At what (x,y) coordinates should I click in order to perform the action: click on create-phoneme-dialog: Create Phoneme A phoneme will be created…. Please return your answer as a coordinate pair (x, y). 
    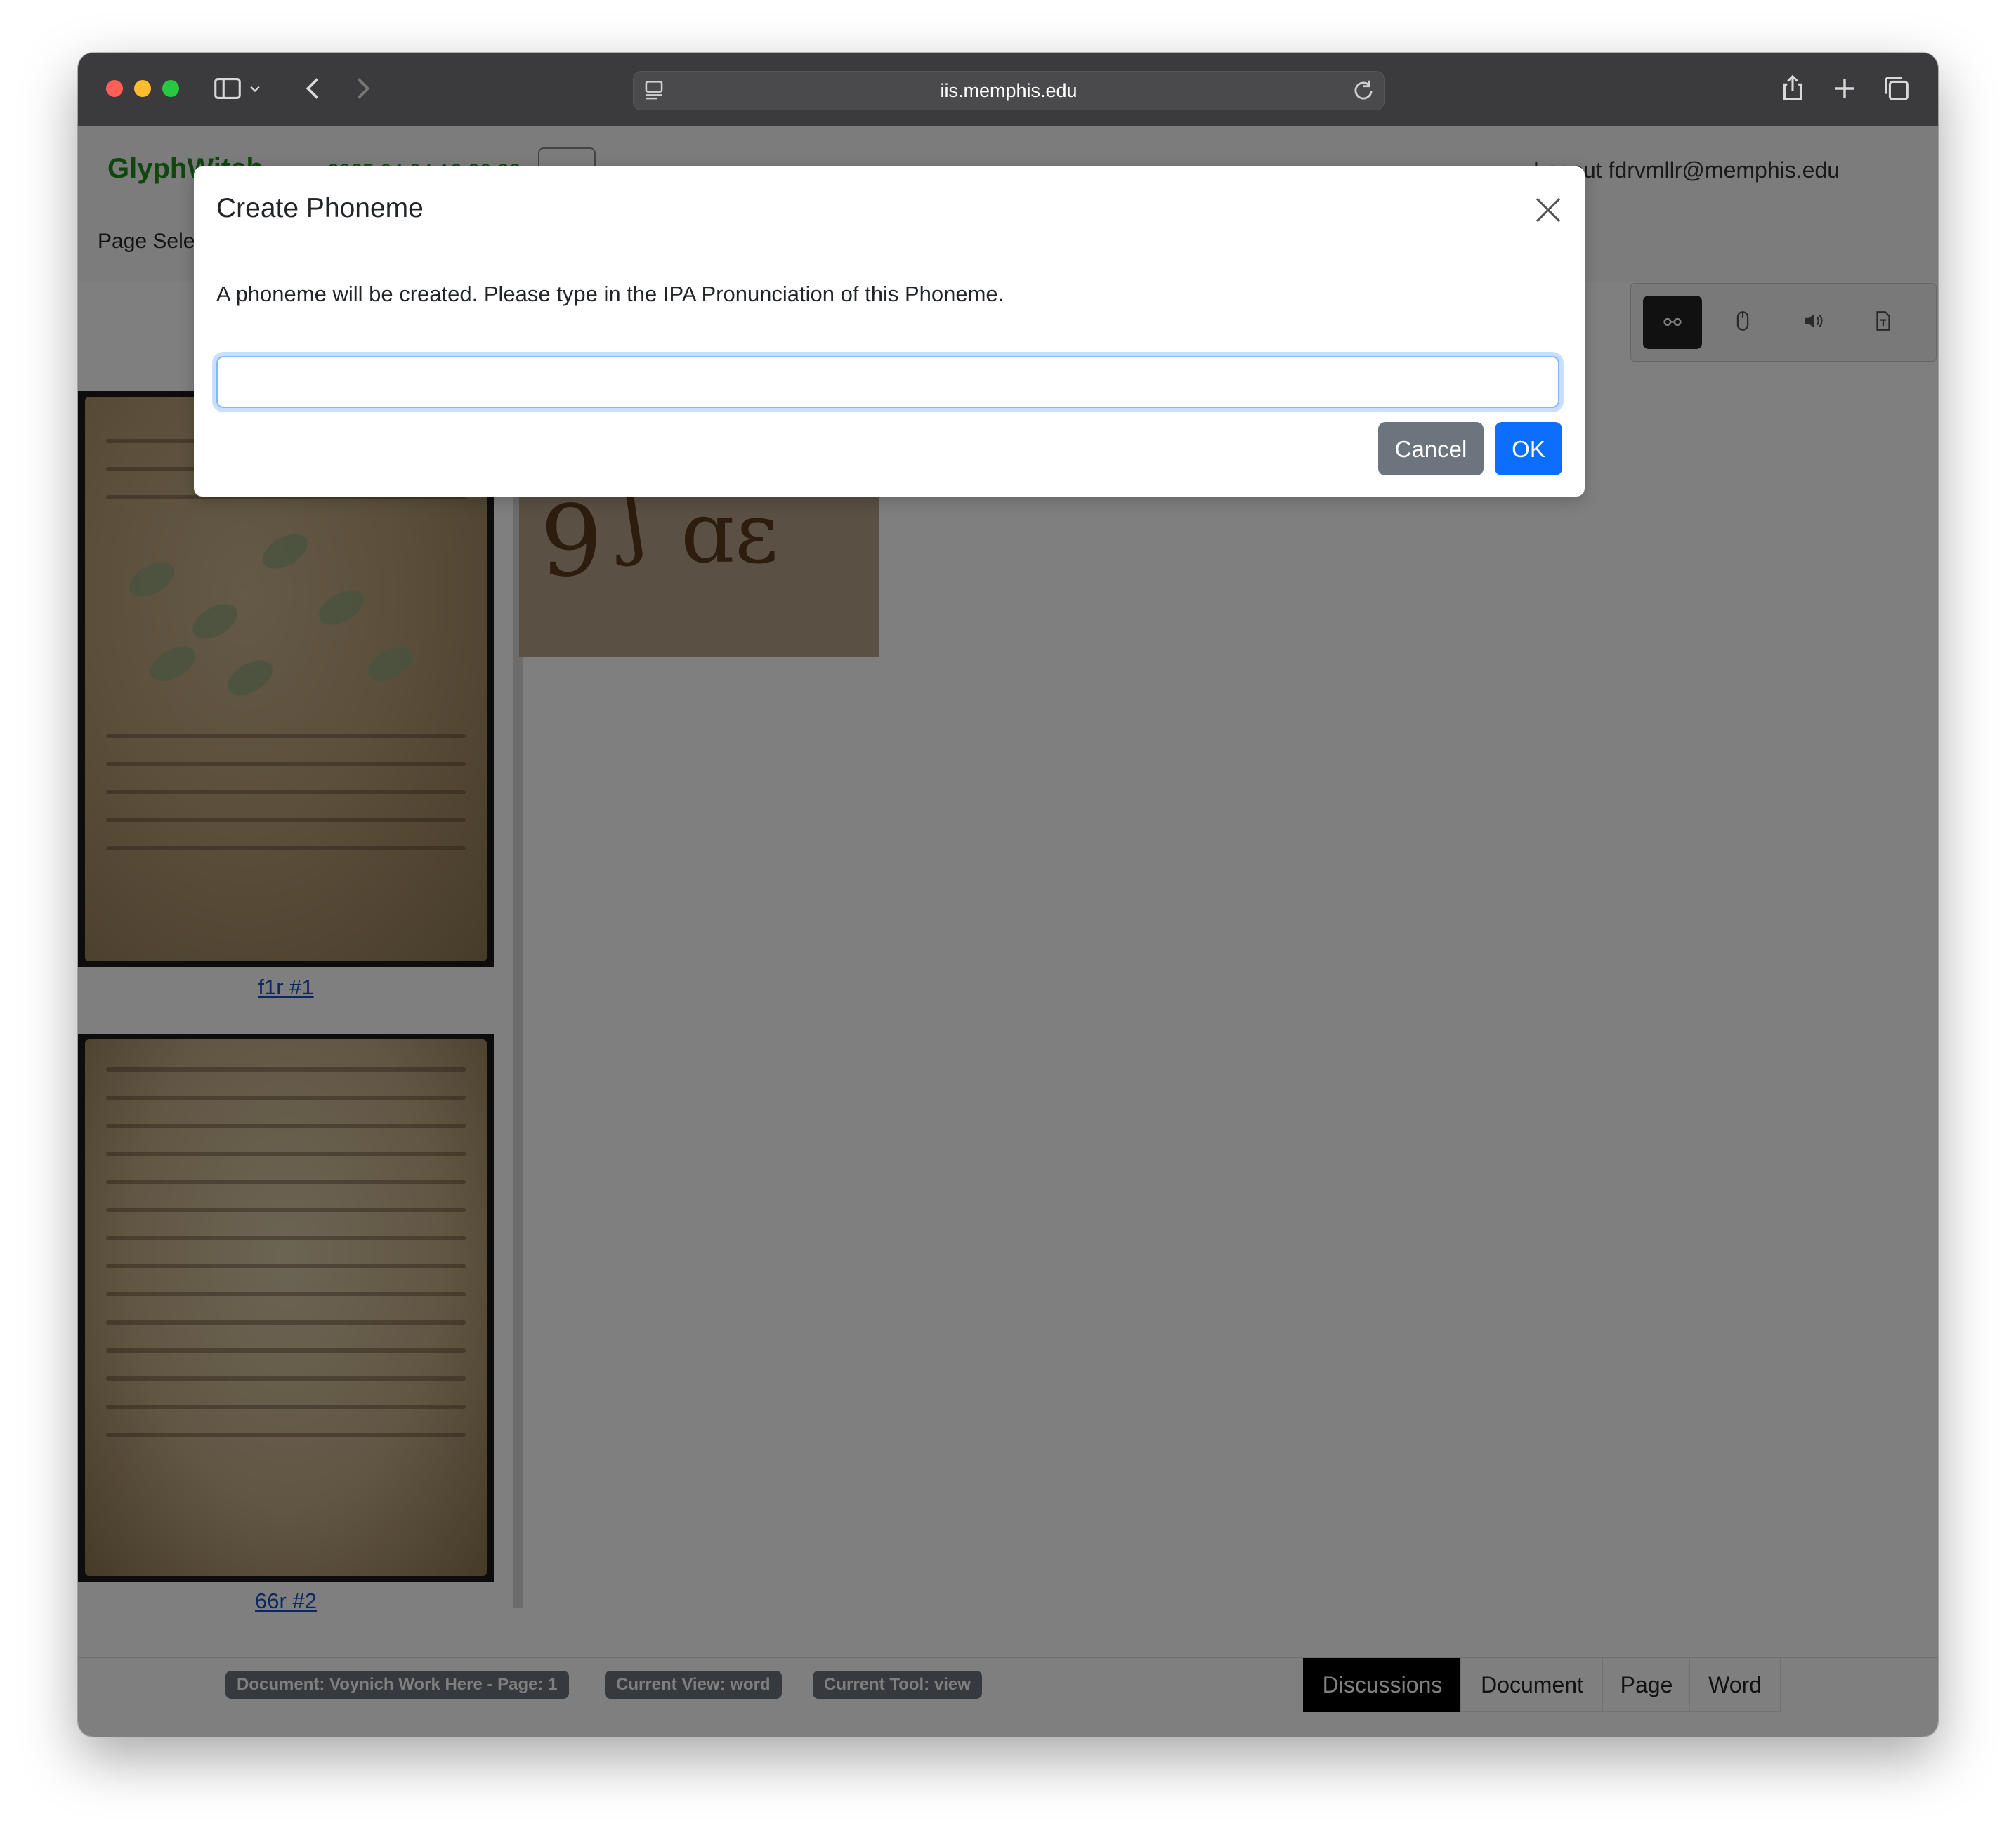
    Looking at the image, I should click on (889, 331).